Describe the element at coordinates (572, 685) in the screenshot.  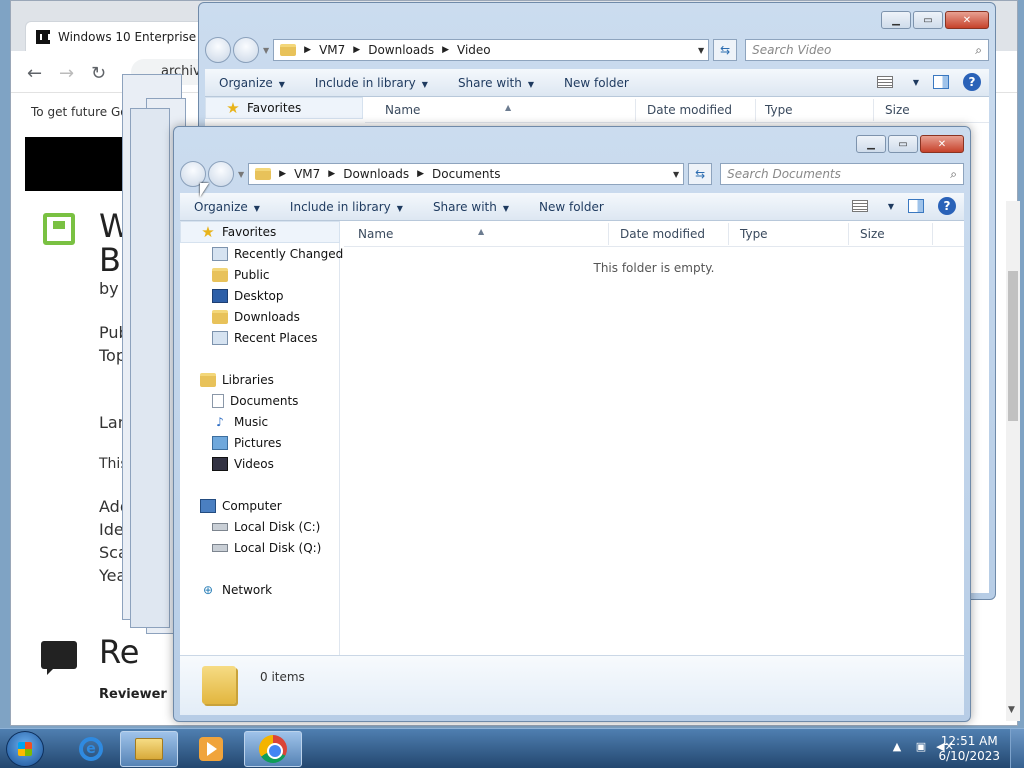
I see `details-pane: 0 items` at that location.